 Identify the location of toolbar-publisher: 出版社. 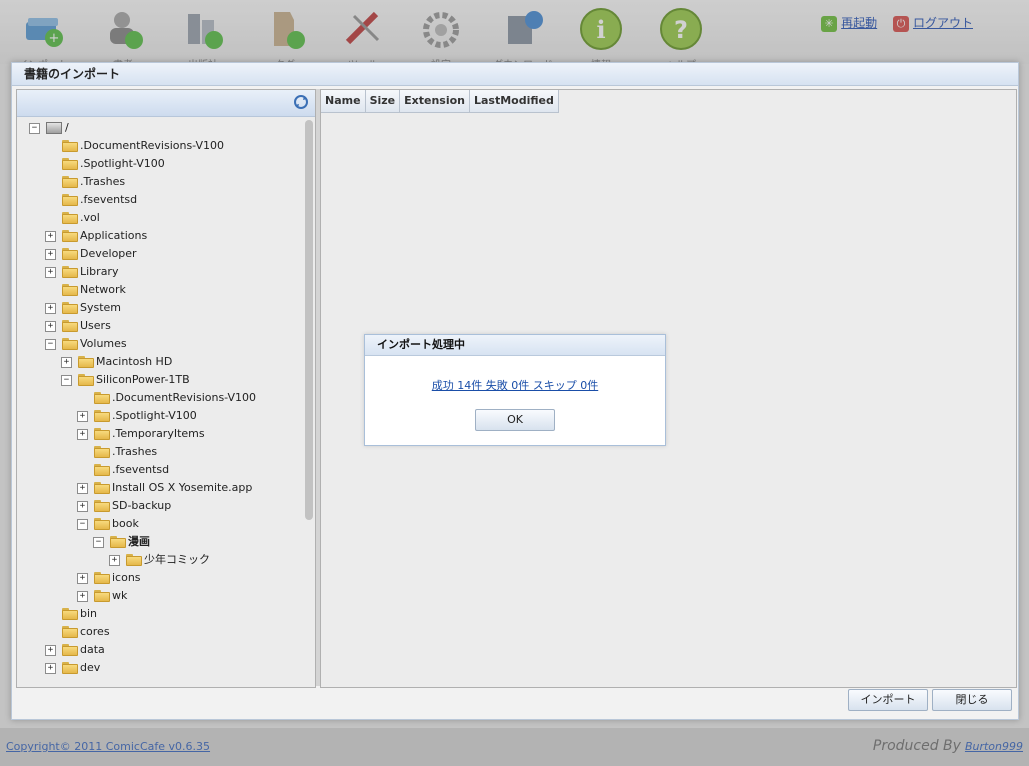
(203, 38).